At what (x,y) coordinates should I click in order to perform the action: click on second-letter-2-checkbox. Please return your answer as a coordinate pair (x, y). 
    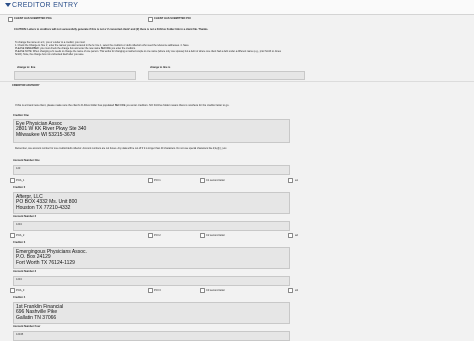
    Looking at the image, I should click on (202, 235).